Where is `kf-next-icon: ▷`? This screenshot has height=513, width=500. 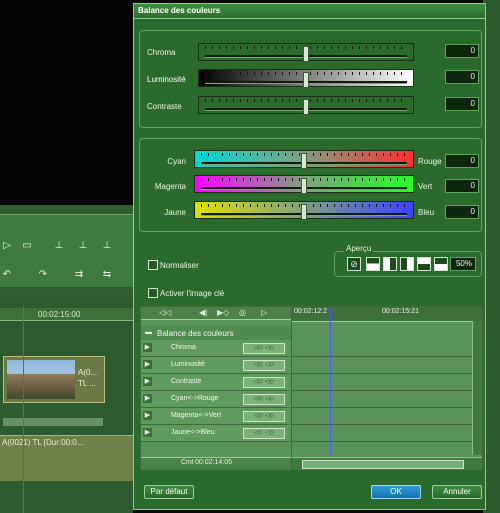 kf-next-icon: ▷ is located at coordinates (264, 312).